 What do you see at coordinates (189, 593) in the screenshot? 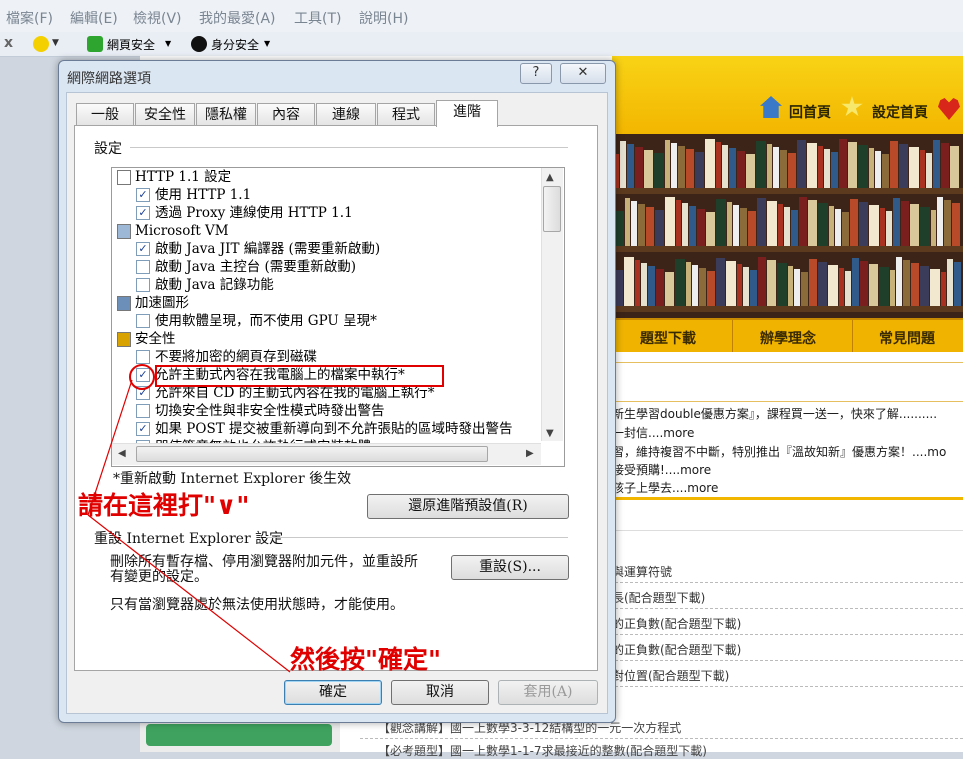
I see `annotation-line` at bounding box center [189, 593].